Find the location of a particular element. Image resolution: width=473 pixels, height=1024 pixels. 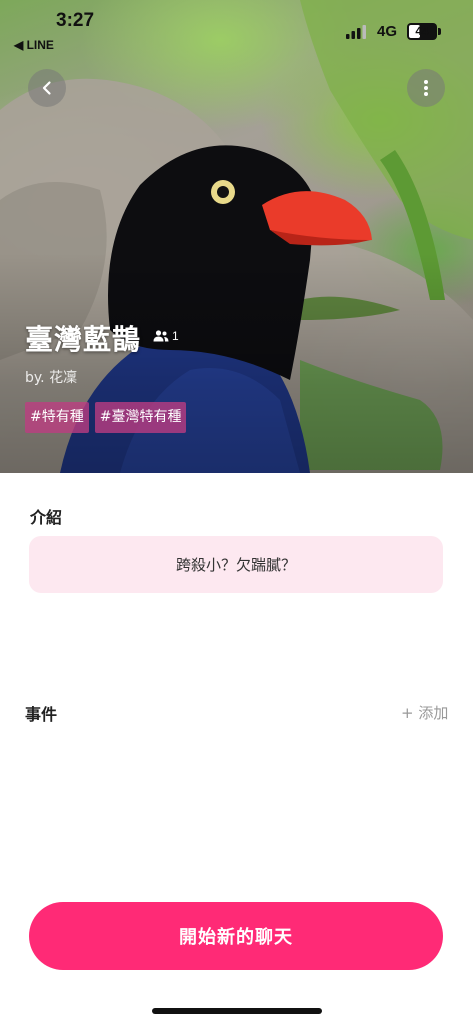

back-to-app-link: ◀ LINE is located at coordinates (34, 45).